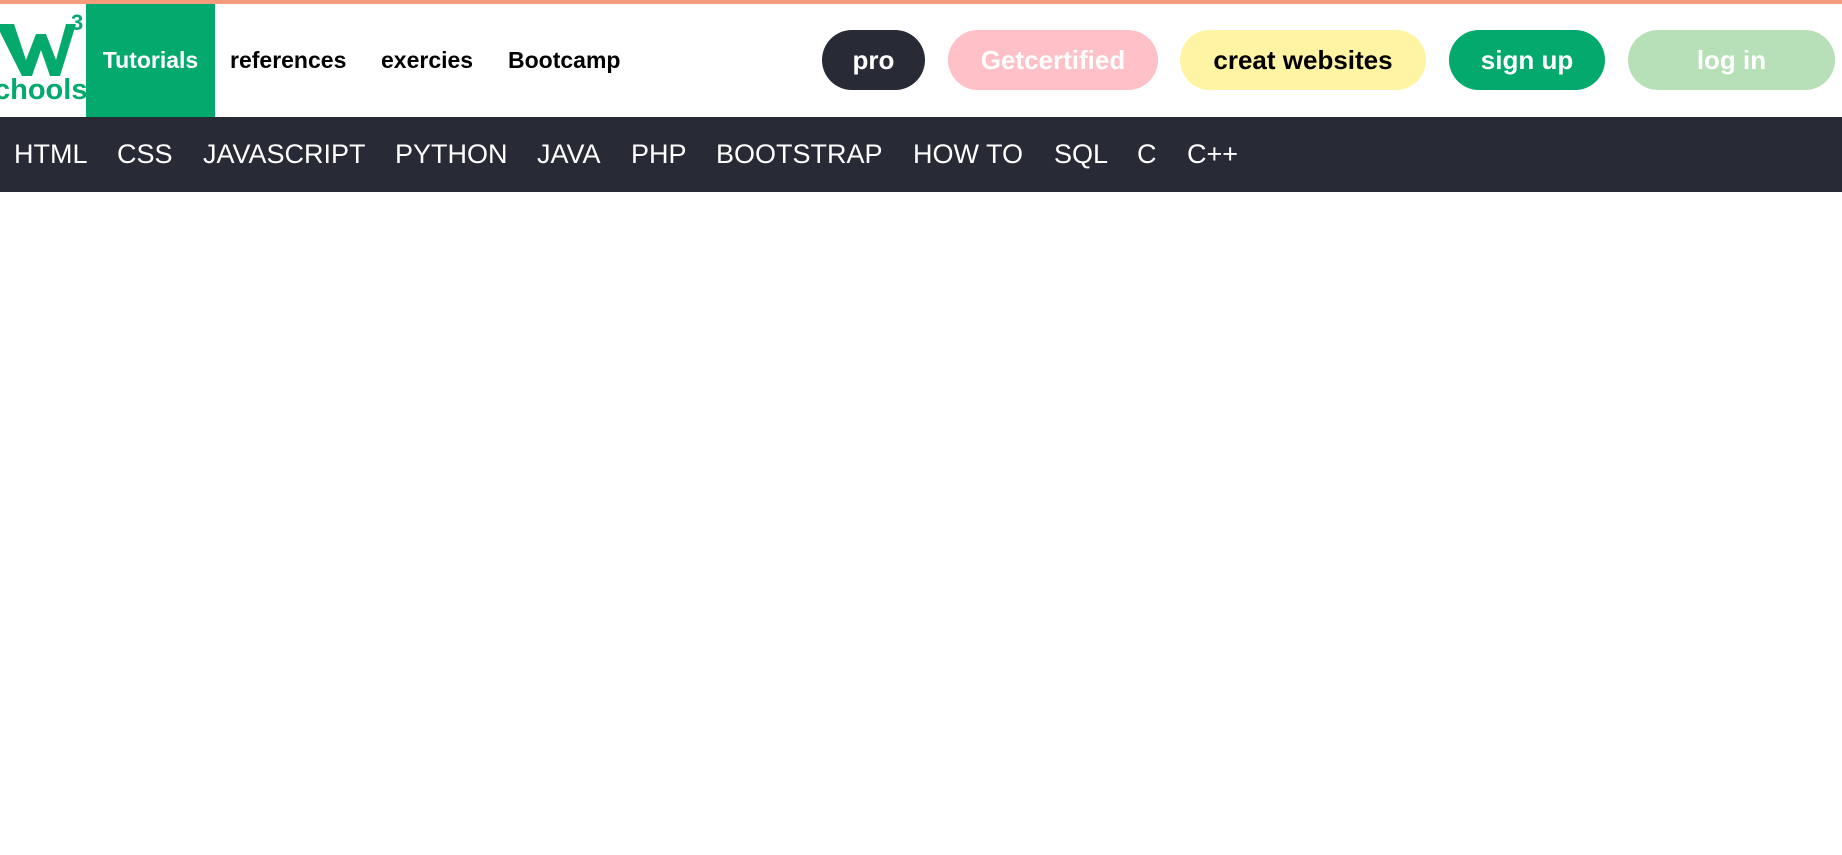 This screenshot has width=1842, height=855. I want to click on tab-bootcamp: Bootcamp, so click(564, 60).